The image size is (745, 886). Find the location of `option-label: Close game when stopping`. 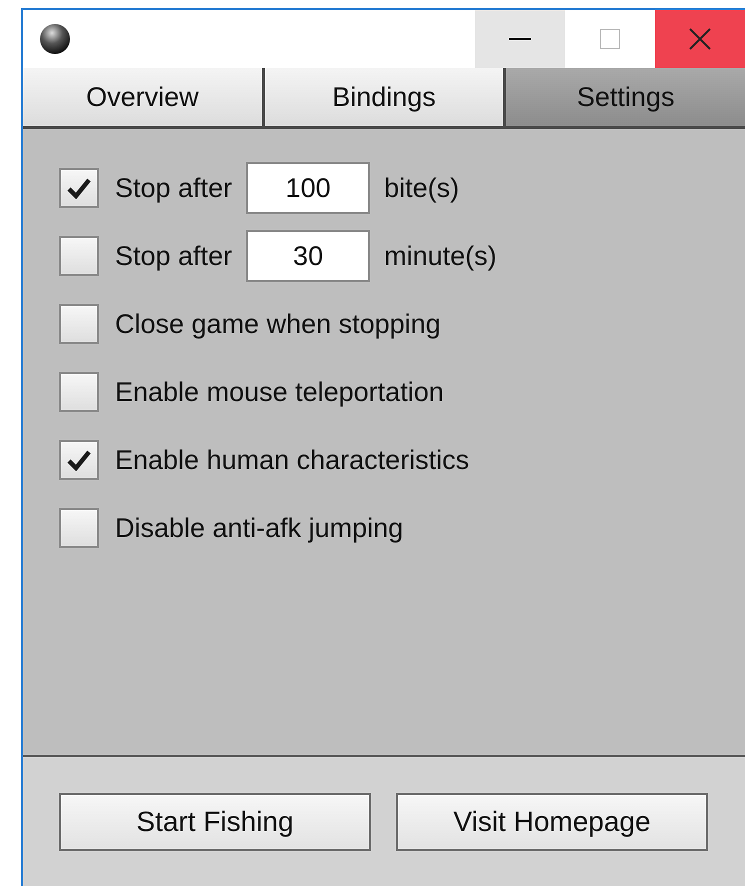

option-label: Close game when stopping is located at coordinates (278, 324).